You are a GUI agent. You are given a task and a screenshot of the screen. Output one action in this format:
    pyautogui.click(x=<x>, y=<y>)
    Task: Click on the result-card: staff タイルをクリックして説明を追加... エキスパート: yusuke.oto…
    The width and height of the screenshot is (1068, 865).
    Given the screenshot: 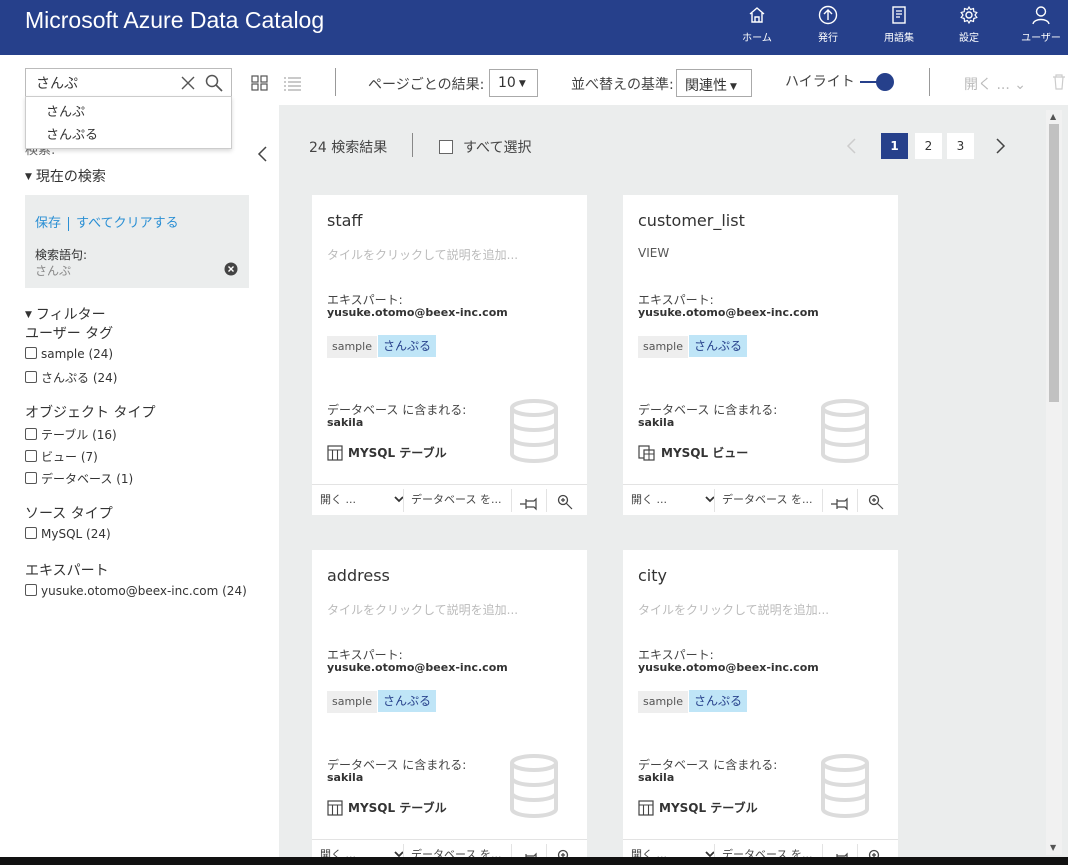 What is the action you would take?
    pyautogui.click(x=449, y=355)
    